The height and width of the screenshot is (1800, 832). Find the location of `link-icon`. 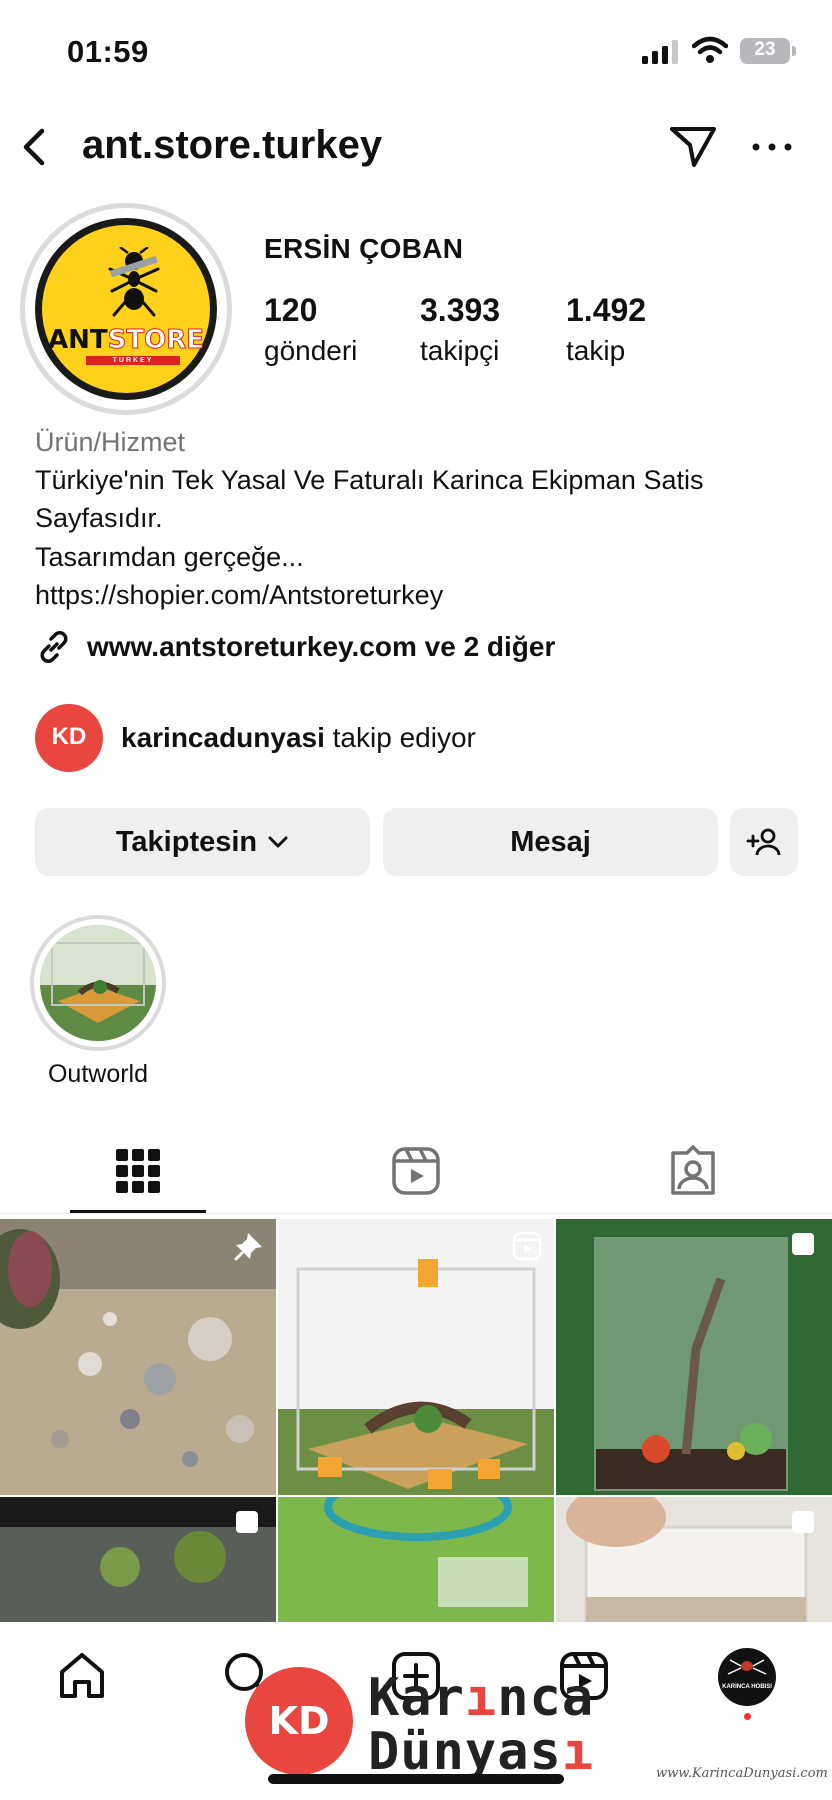

link-icon is located at coordinates (54, 647).